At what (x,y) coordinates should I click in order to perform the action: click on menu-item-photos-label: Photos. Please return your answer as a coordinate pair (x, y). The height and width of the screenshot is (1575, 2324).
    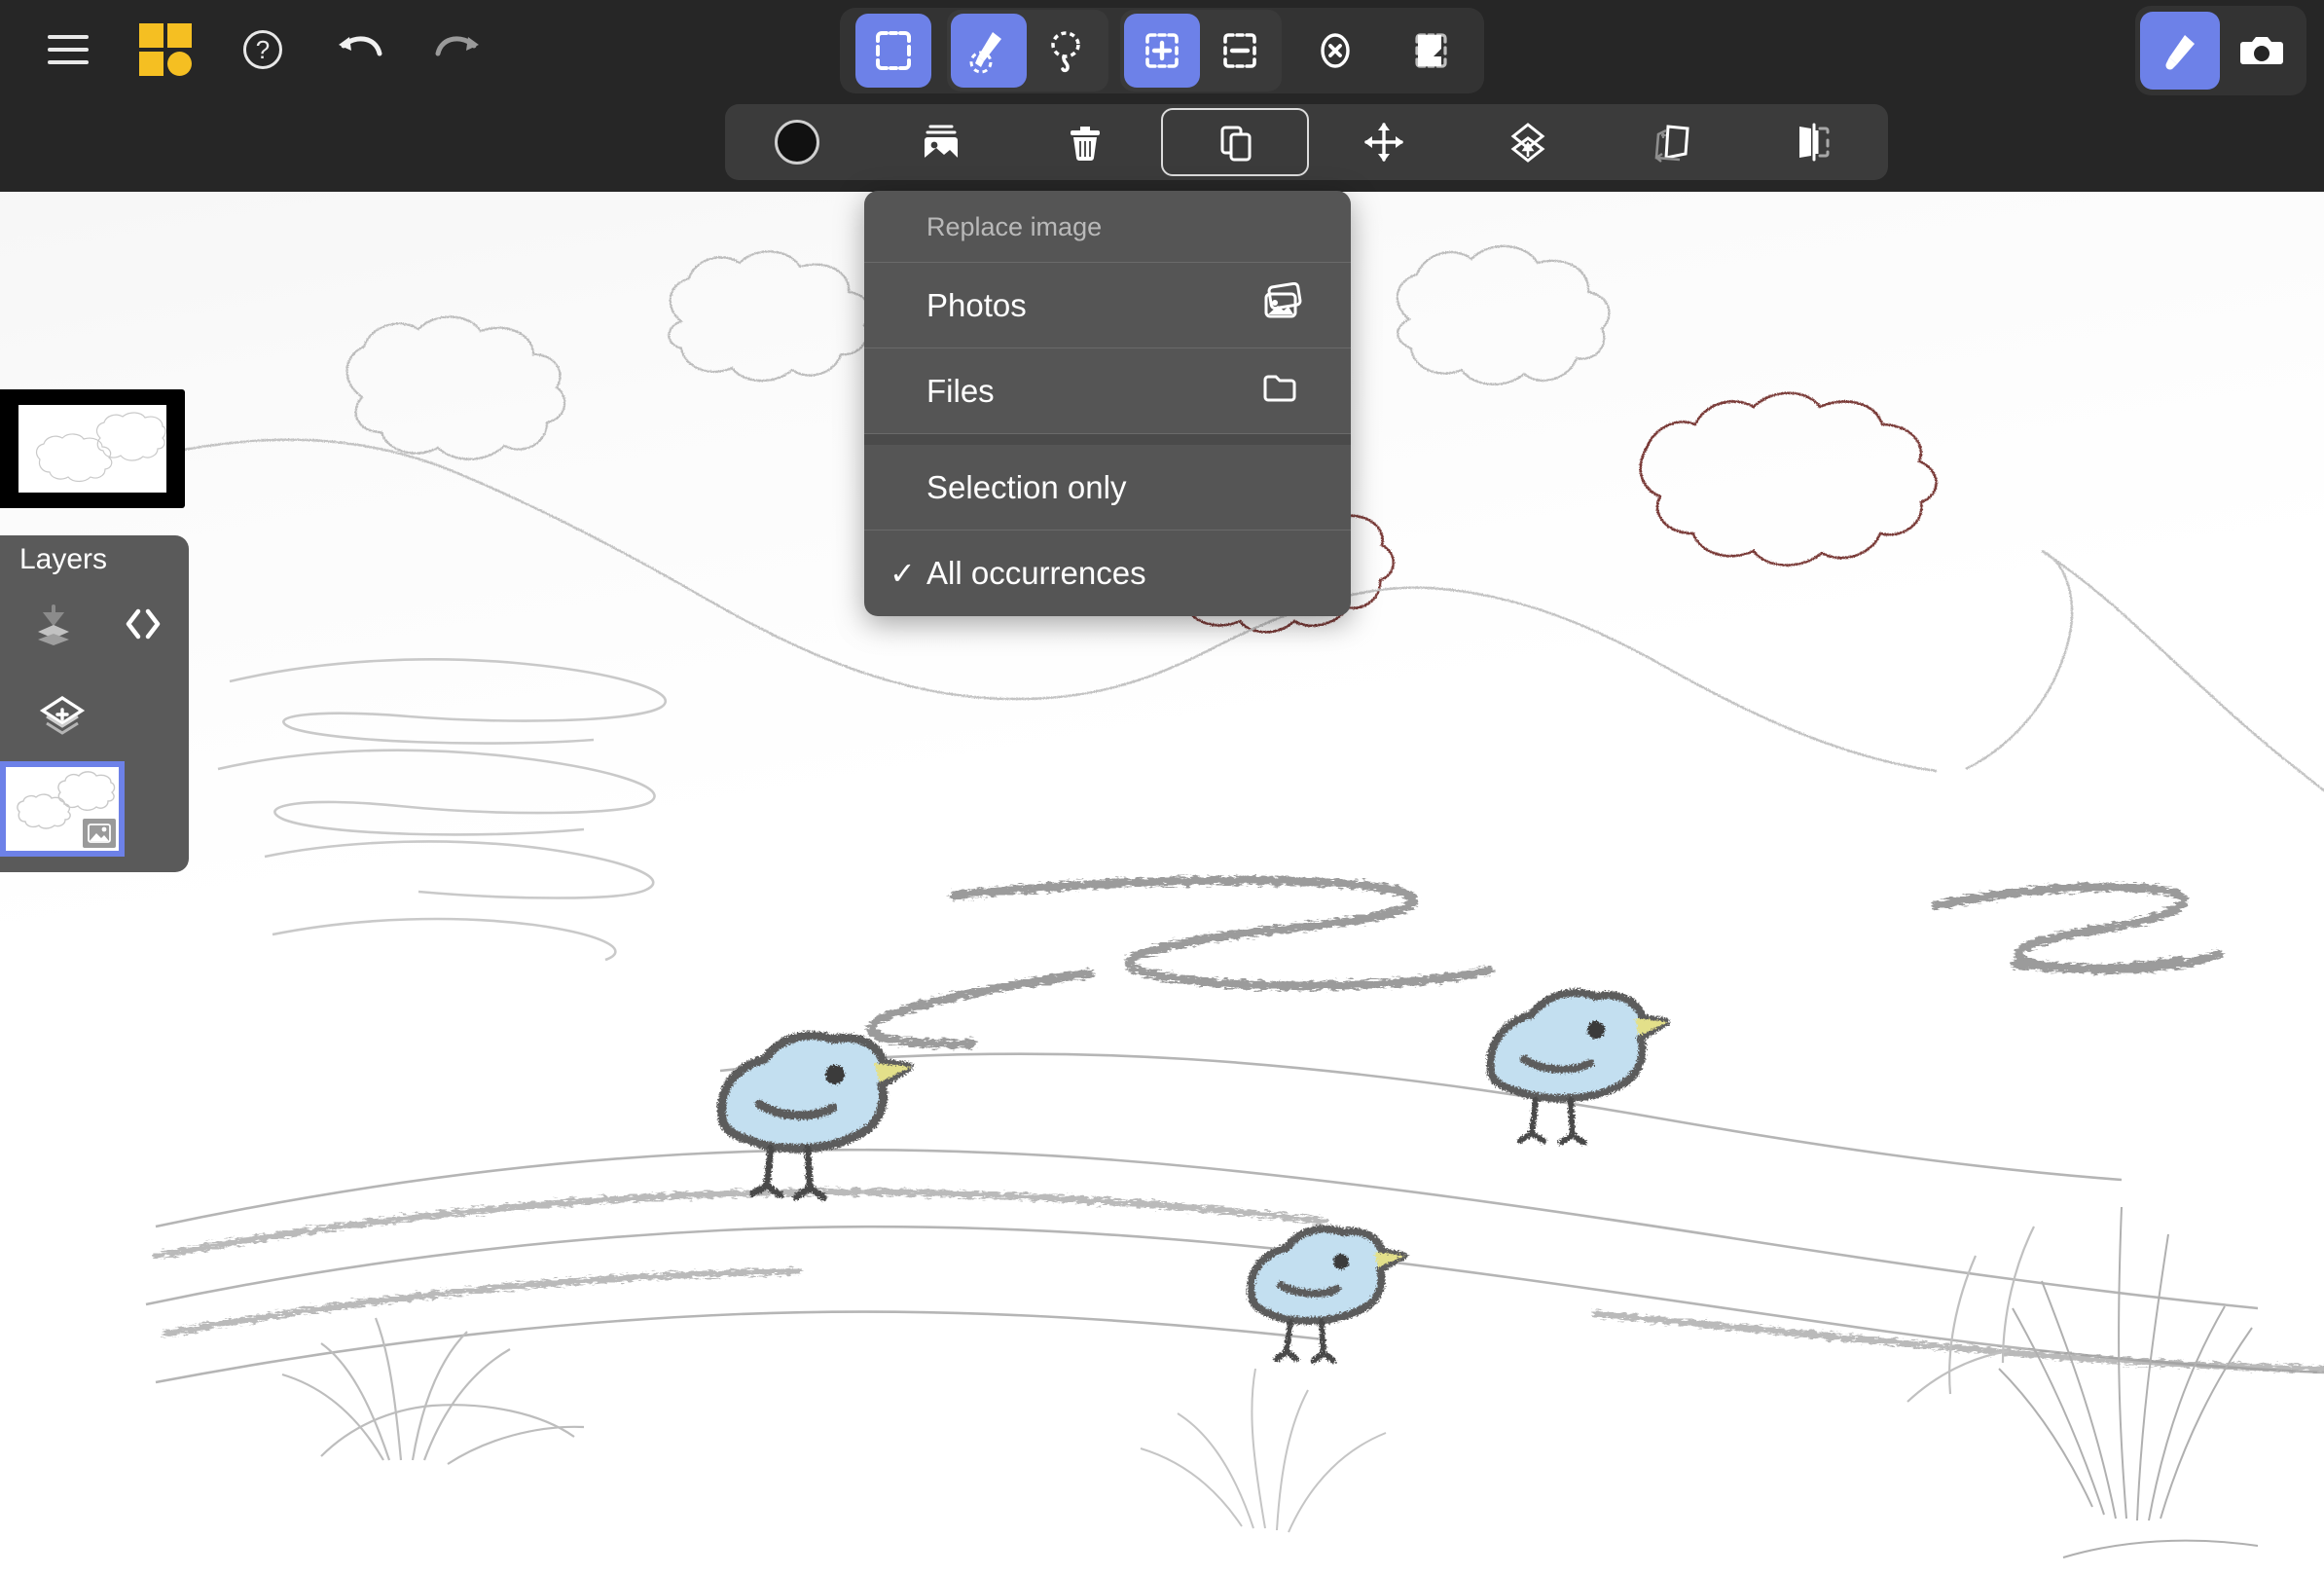
    Looking at the image, I should click on (976, 304).